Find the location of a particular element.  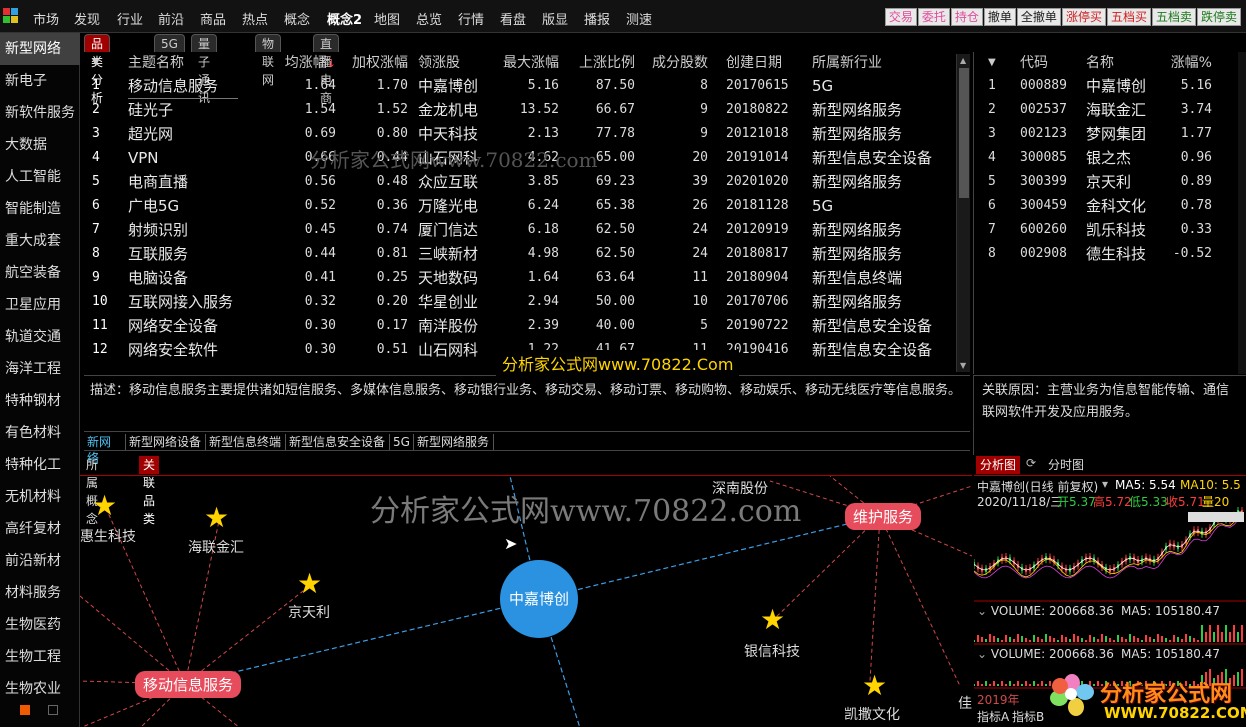

sidebar-item: 新电子 is located at coordinates (40, 81).